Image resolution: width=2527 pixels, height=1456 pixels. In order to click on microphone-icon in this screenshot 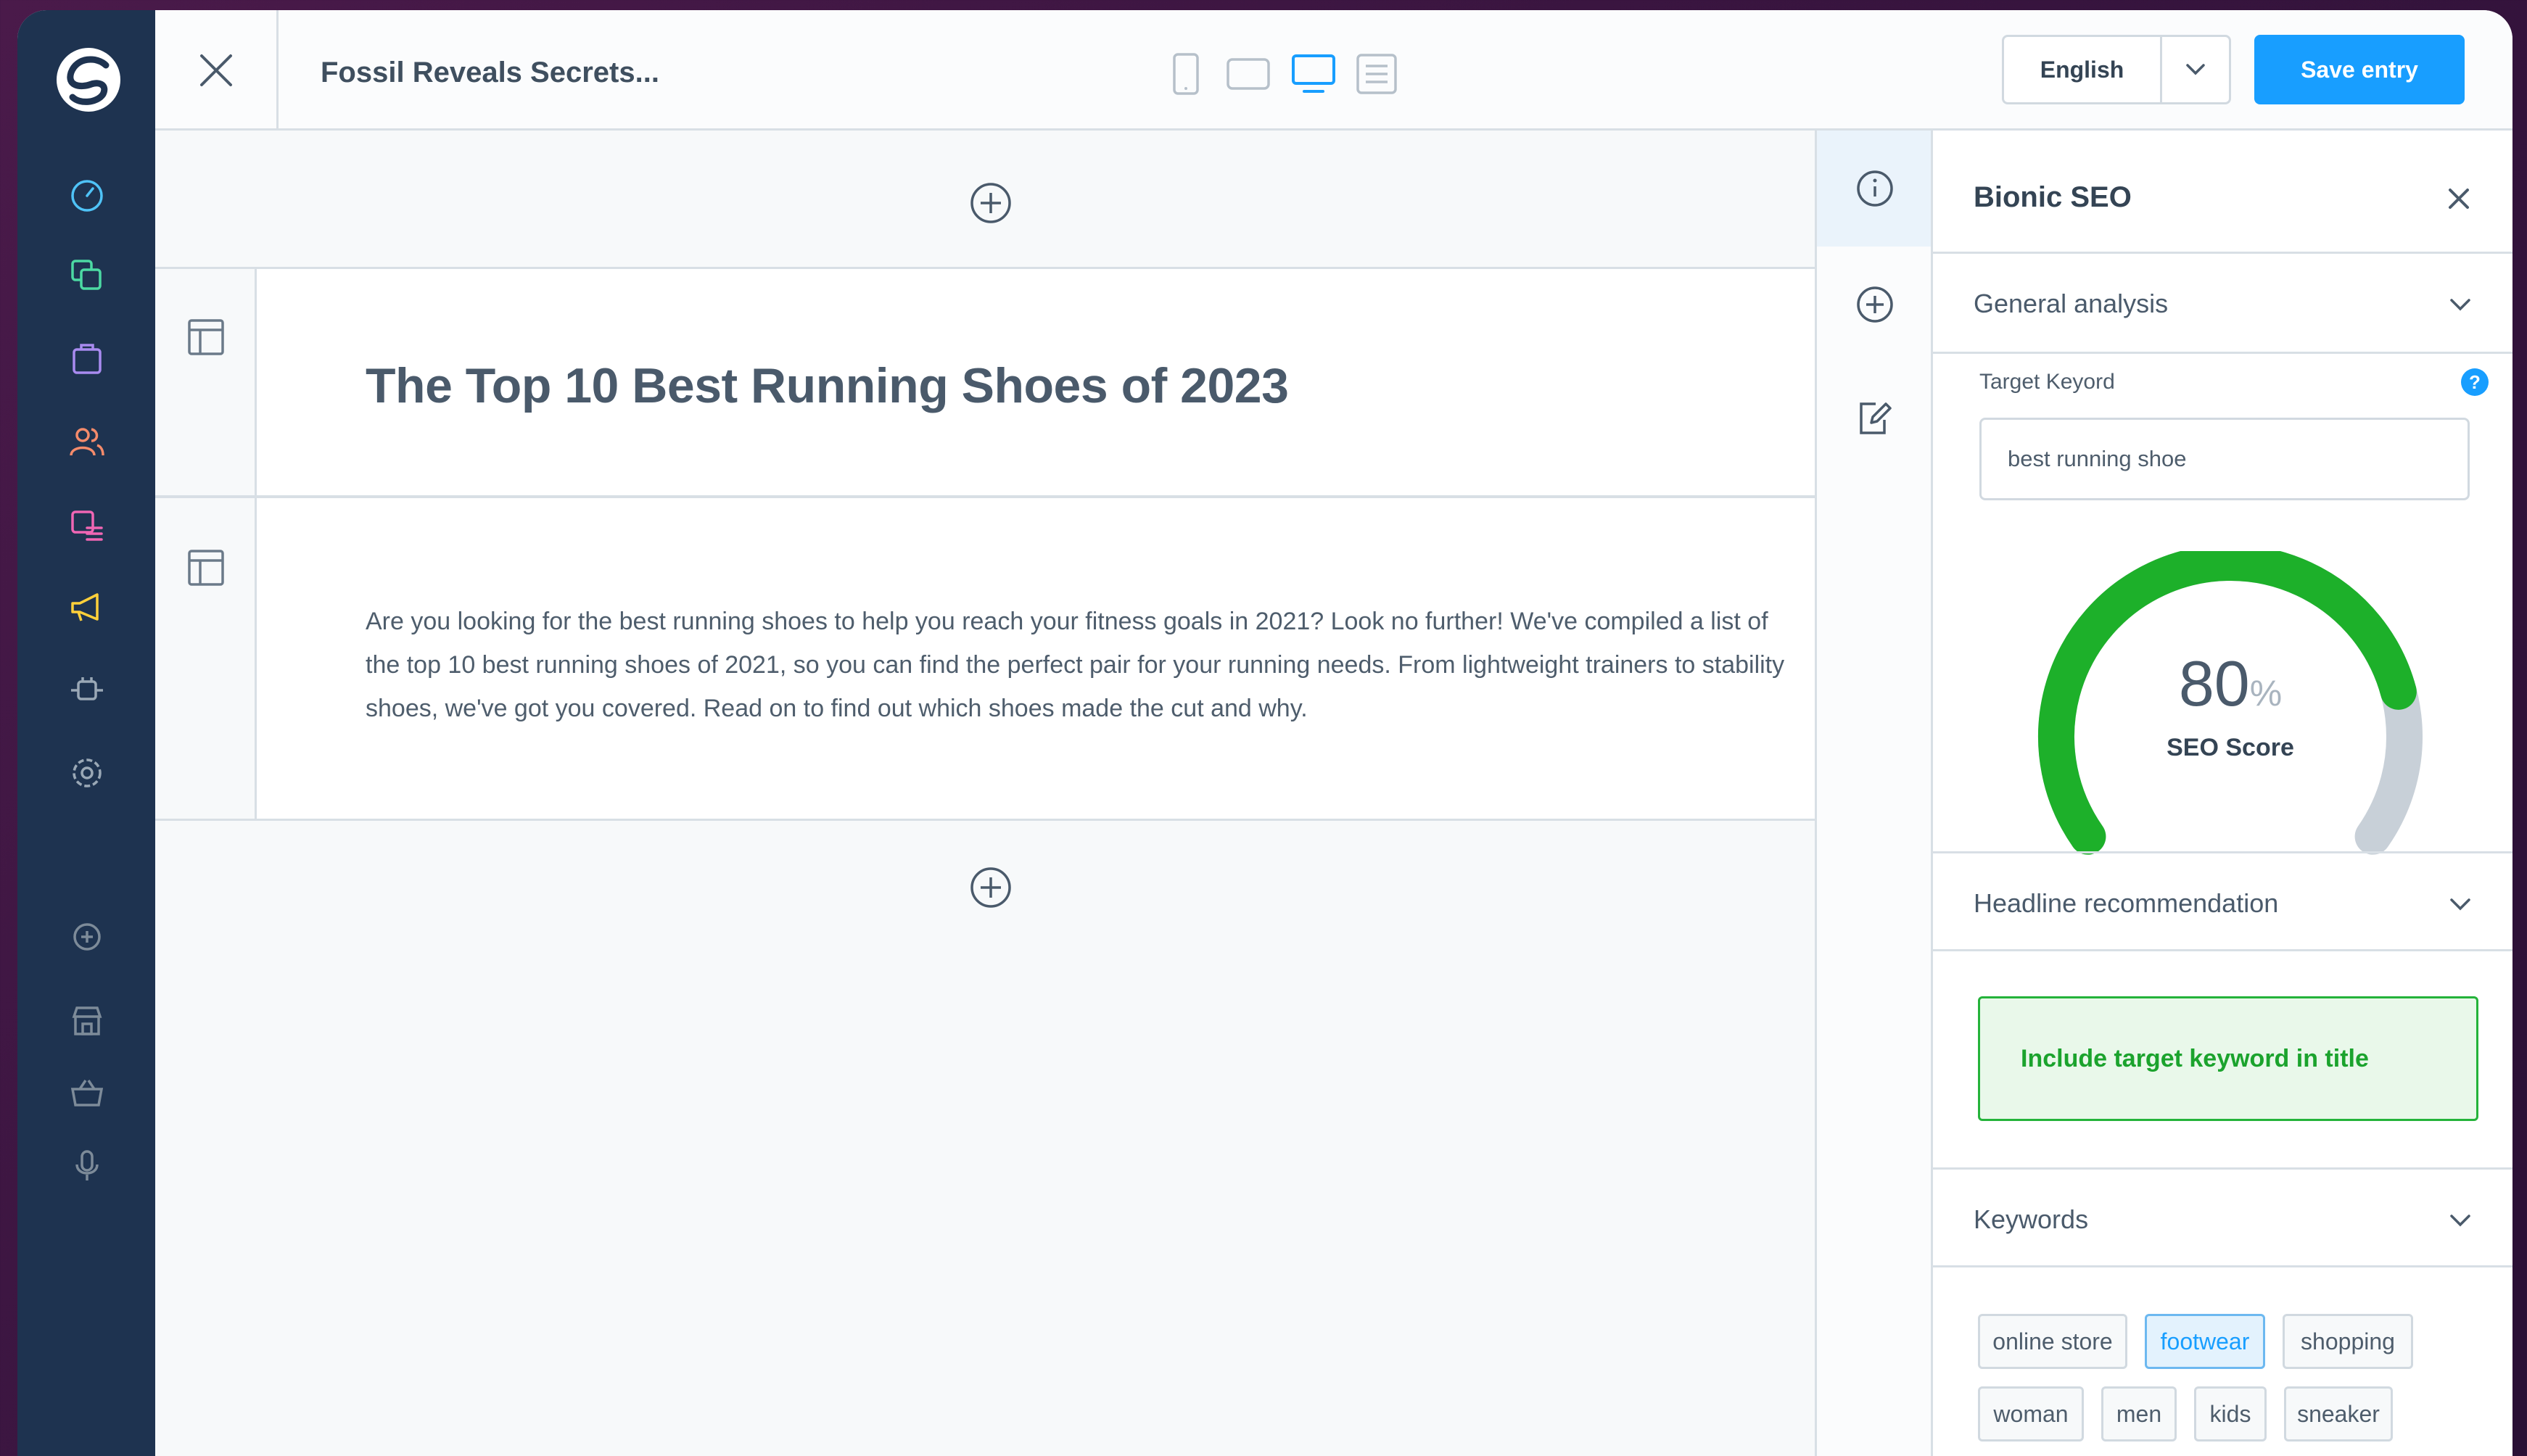, I will do `click(87, 1166)`.